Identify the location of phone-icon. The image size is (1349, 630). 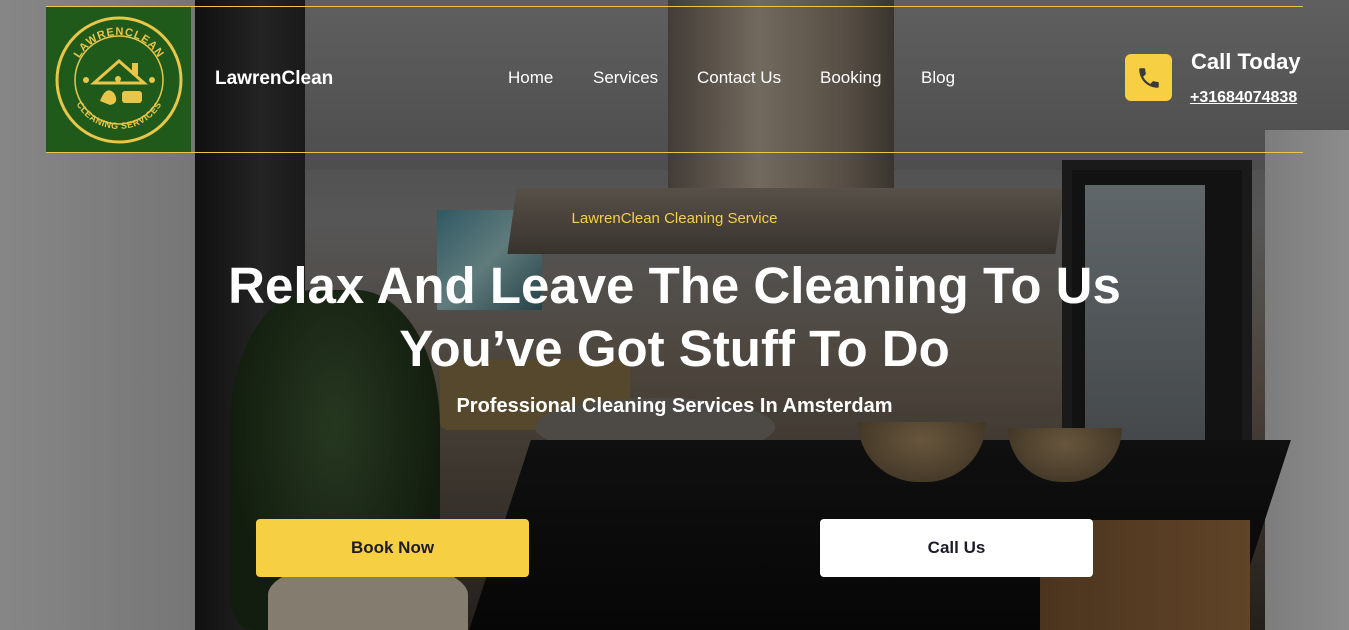
(1148, 77).